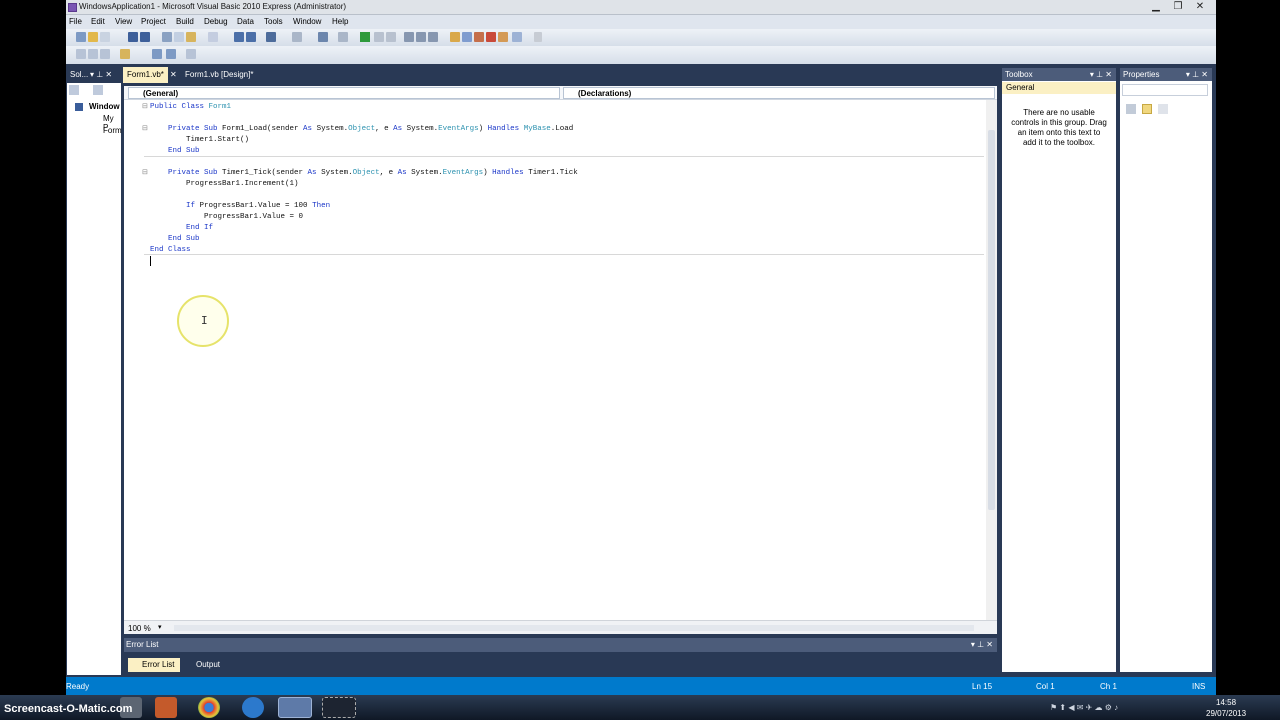 This screenshot has height=720, width=1280. I want to click on menu-file: File, so click(75, 21).